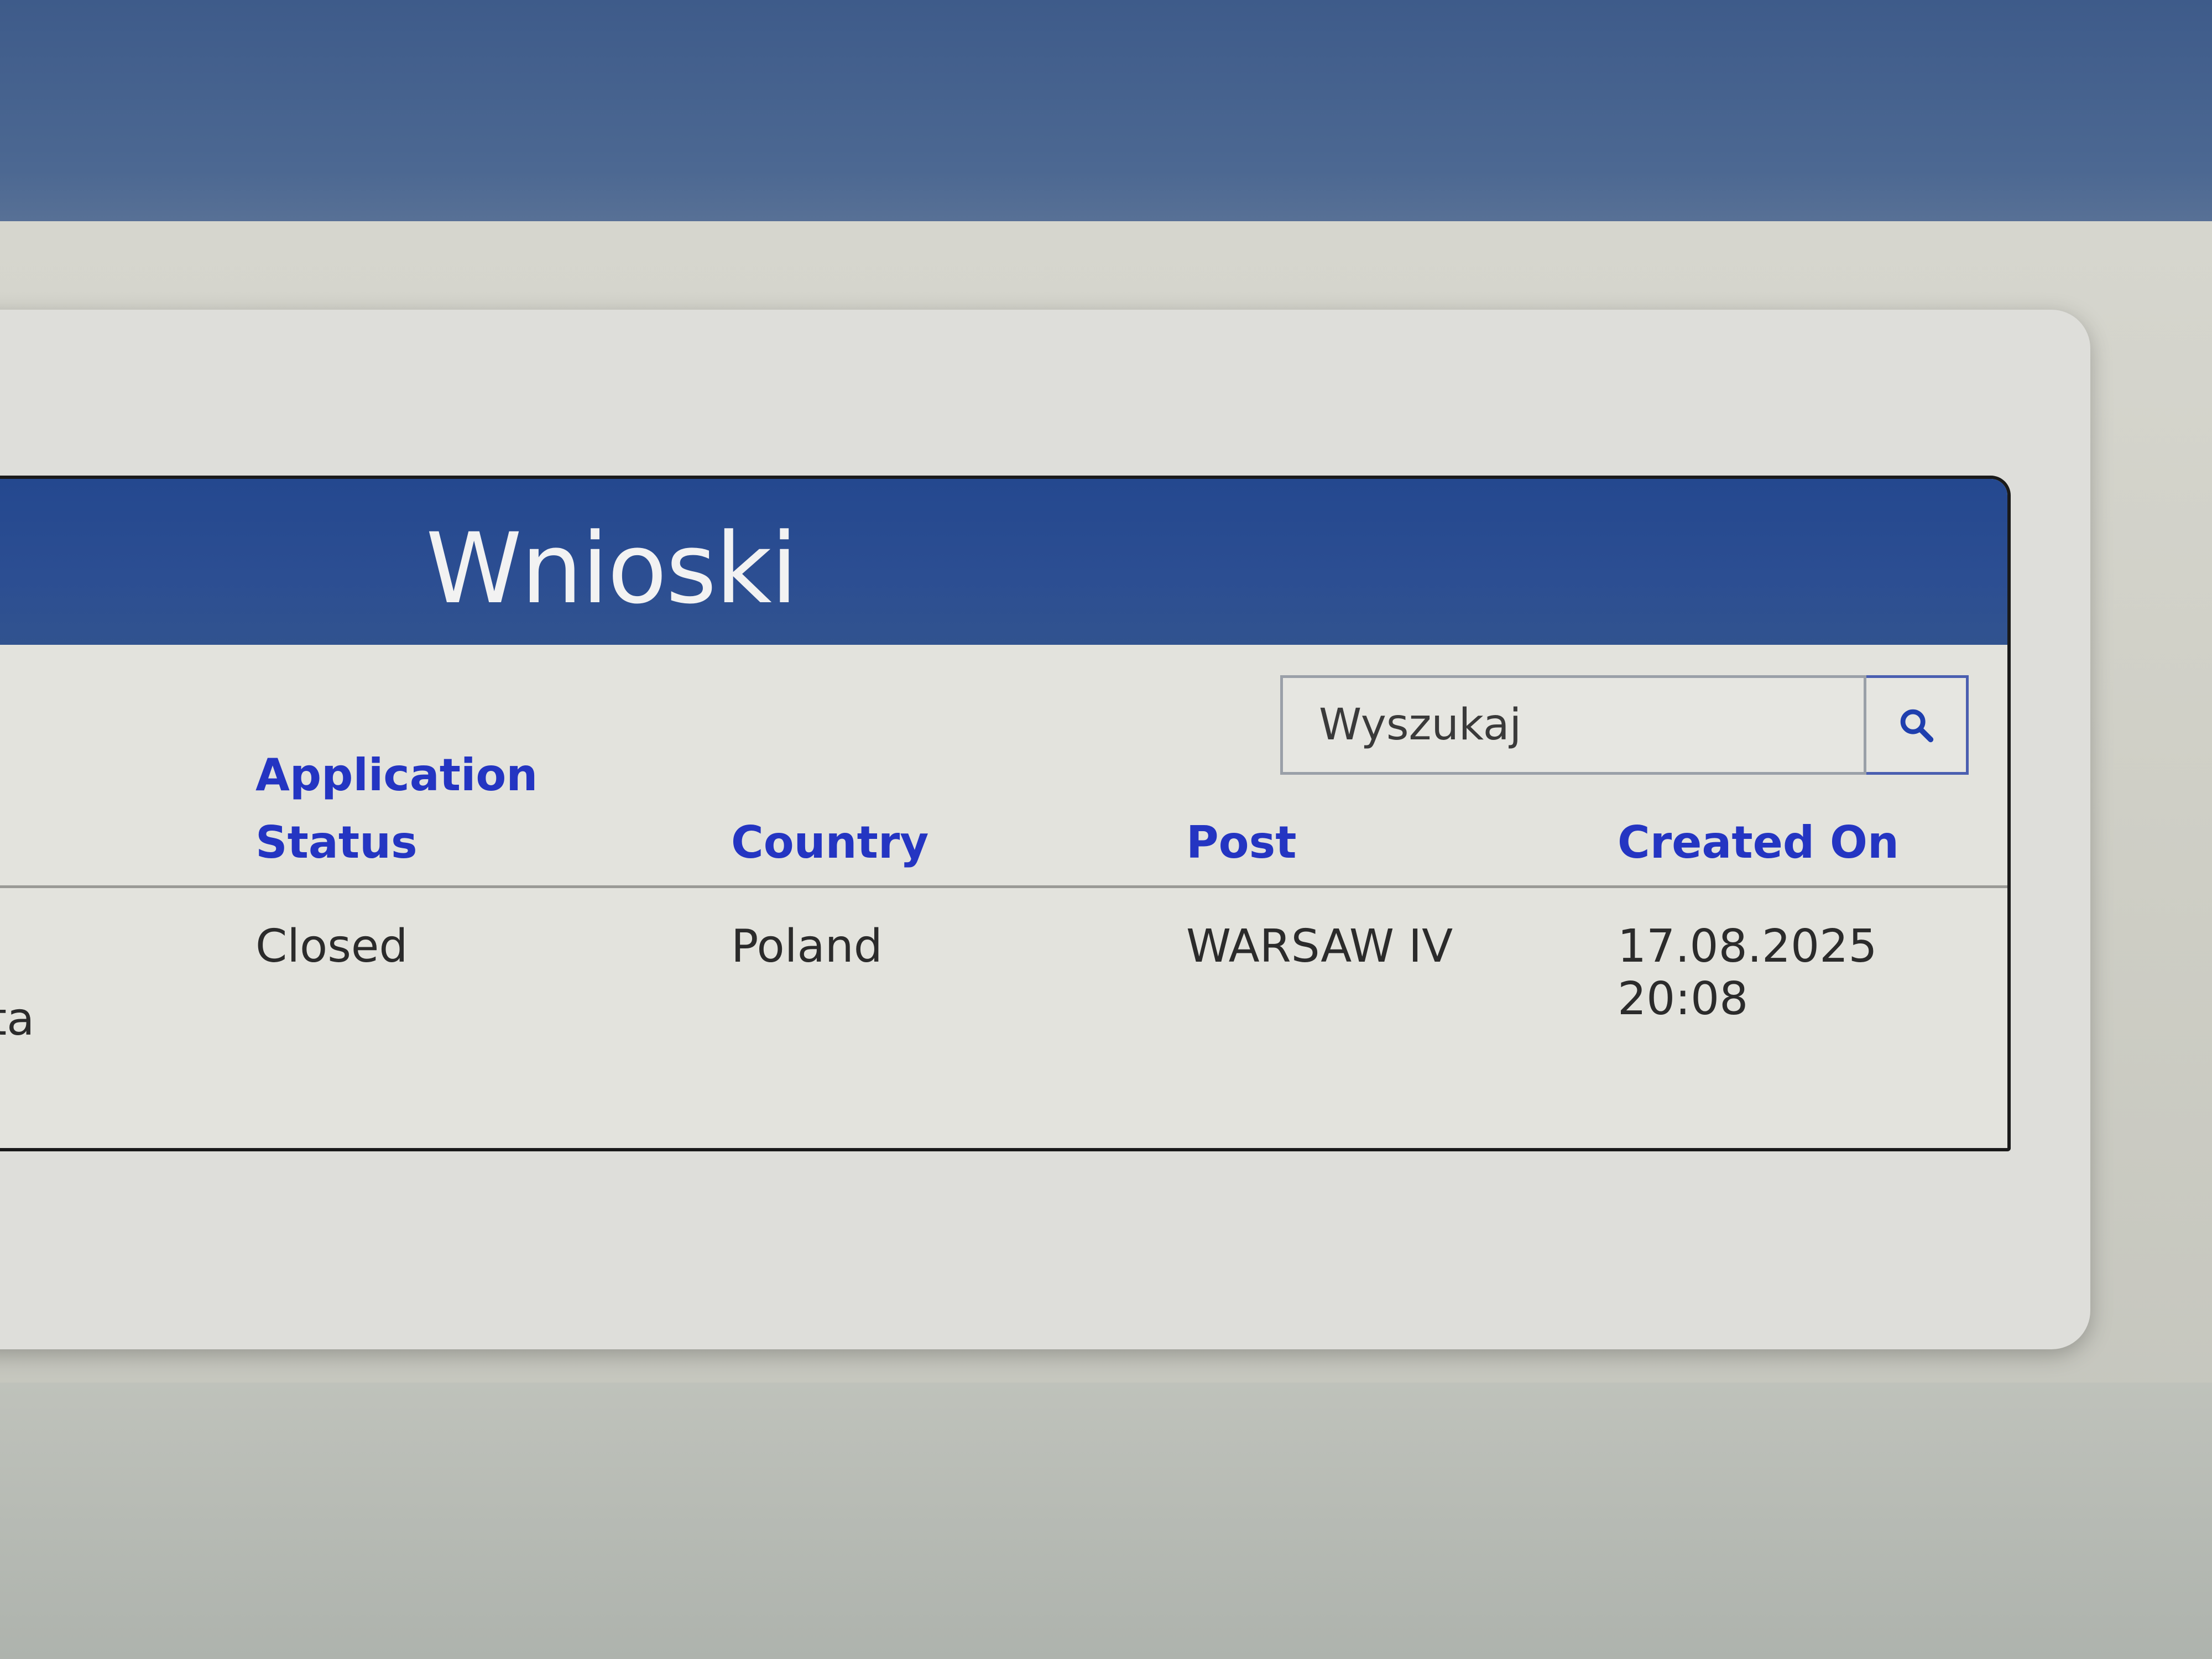  I want to click on column-header-country: Country, so click(830, 843).